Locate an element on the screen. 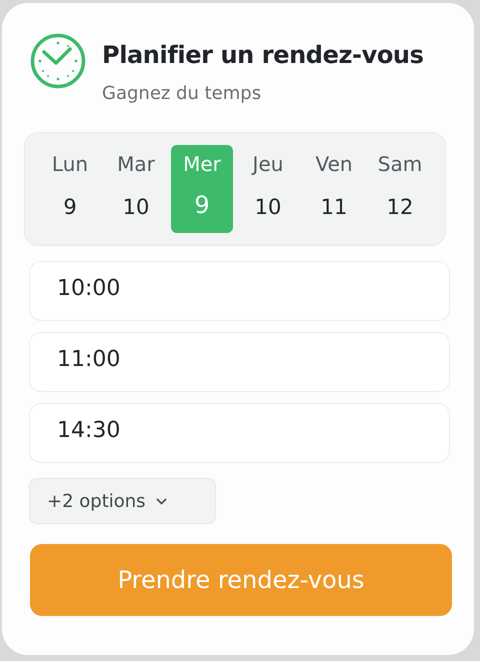 The height and width of the screenshot is (661, 480). time-slot: 14:30 is located at coordinates (239, 433).